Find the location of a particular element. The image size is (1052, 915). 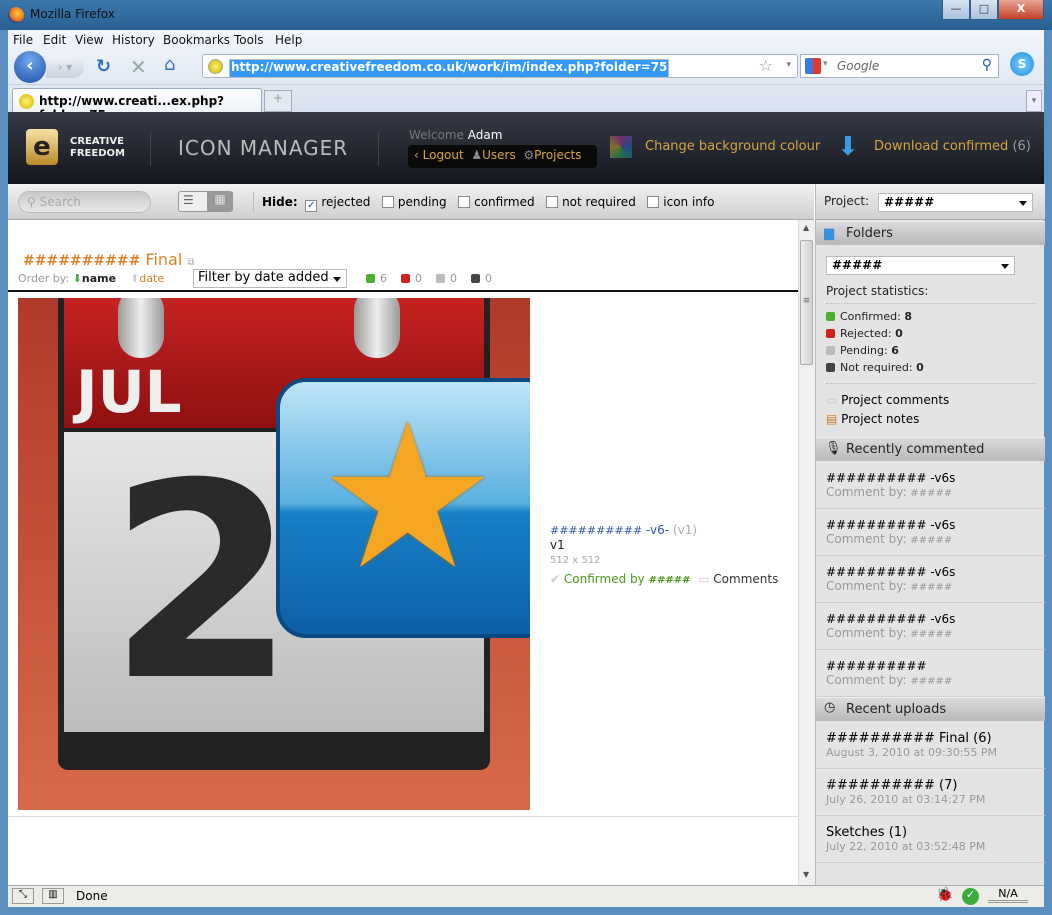

search-input: ⚲ Search is located at coordinates (84, 202).